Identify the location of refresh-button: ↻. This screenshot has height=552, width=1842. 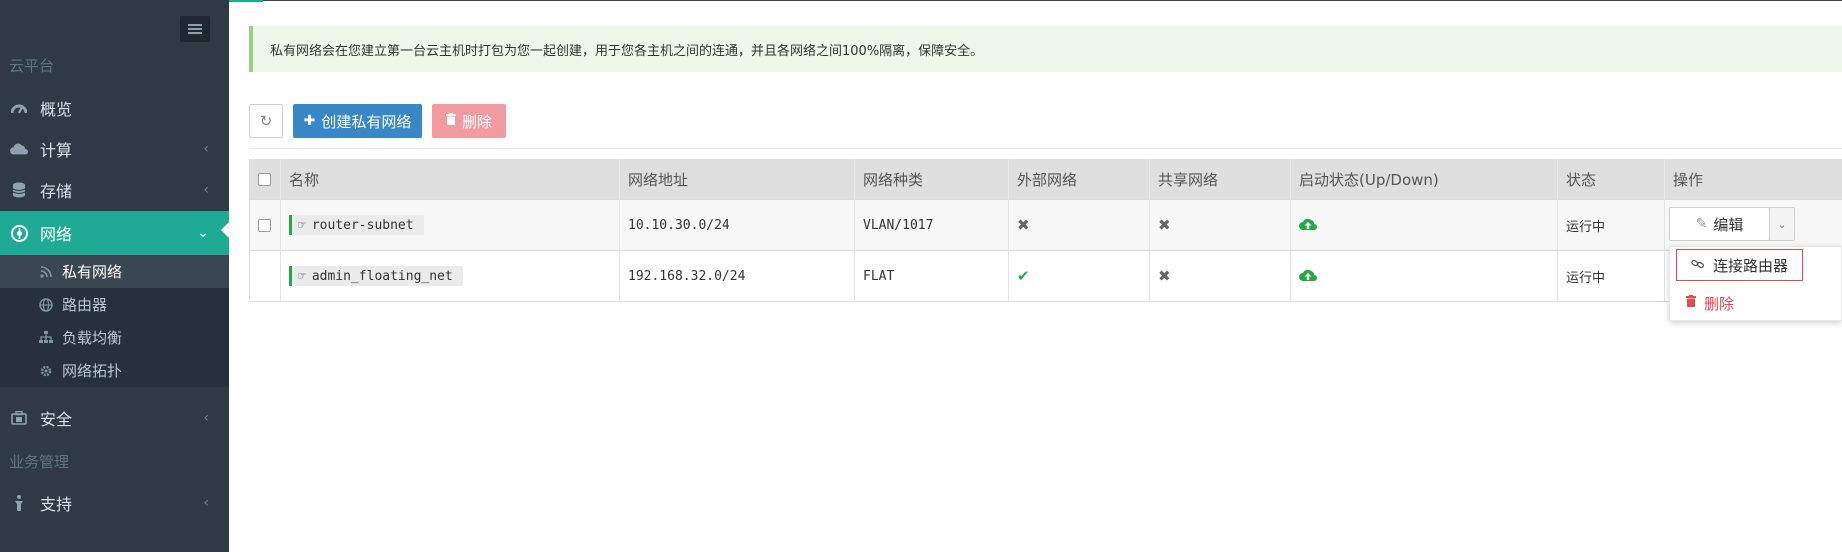
(266, 121).